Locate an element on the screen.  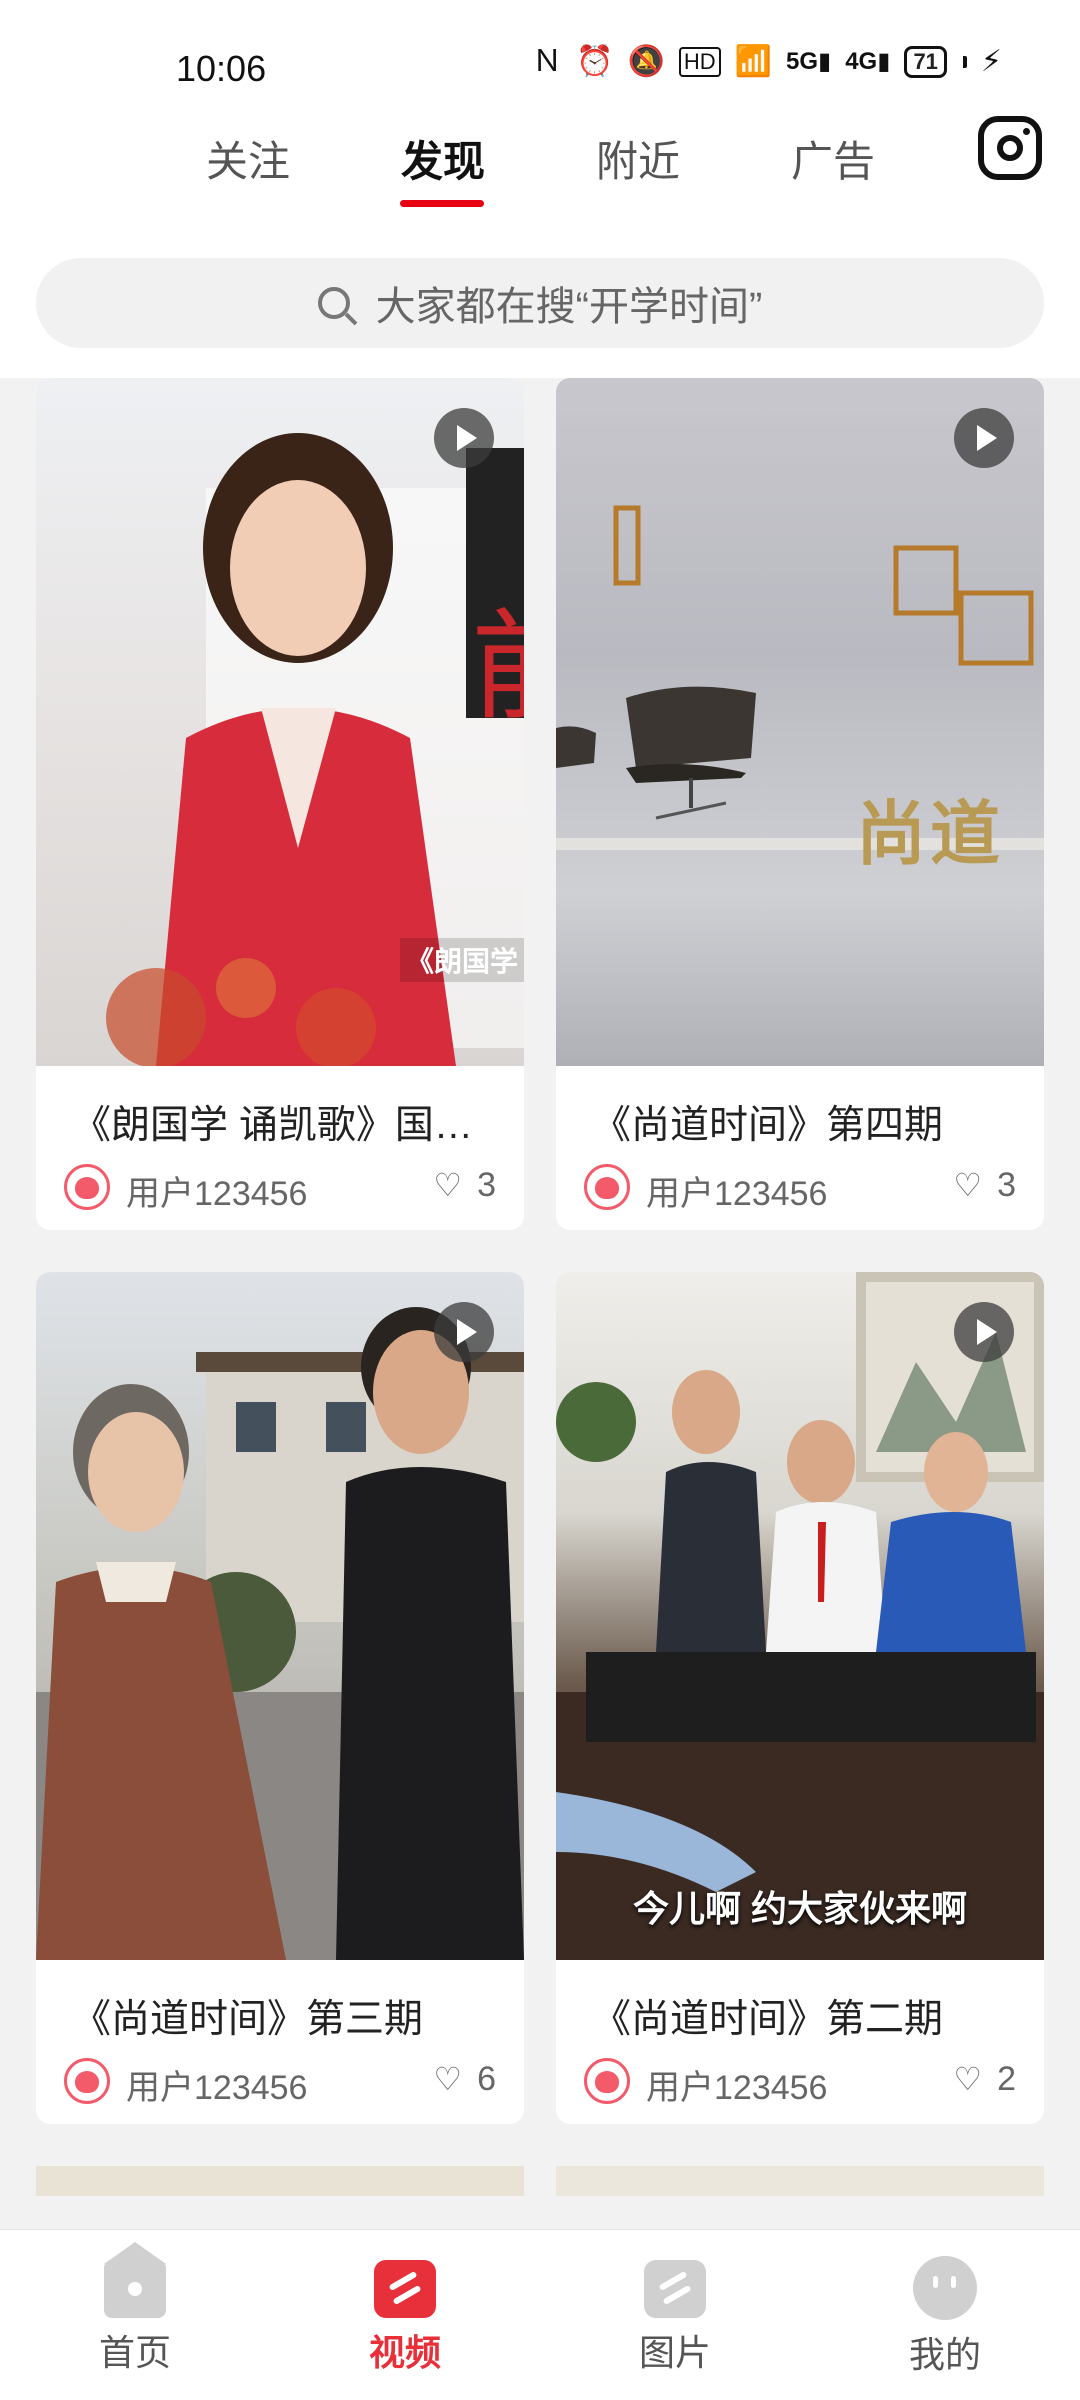
active-tab-indicator is located at coordinates (442, 203).